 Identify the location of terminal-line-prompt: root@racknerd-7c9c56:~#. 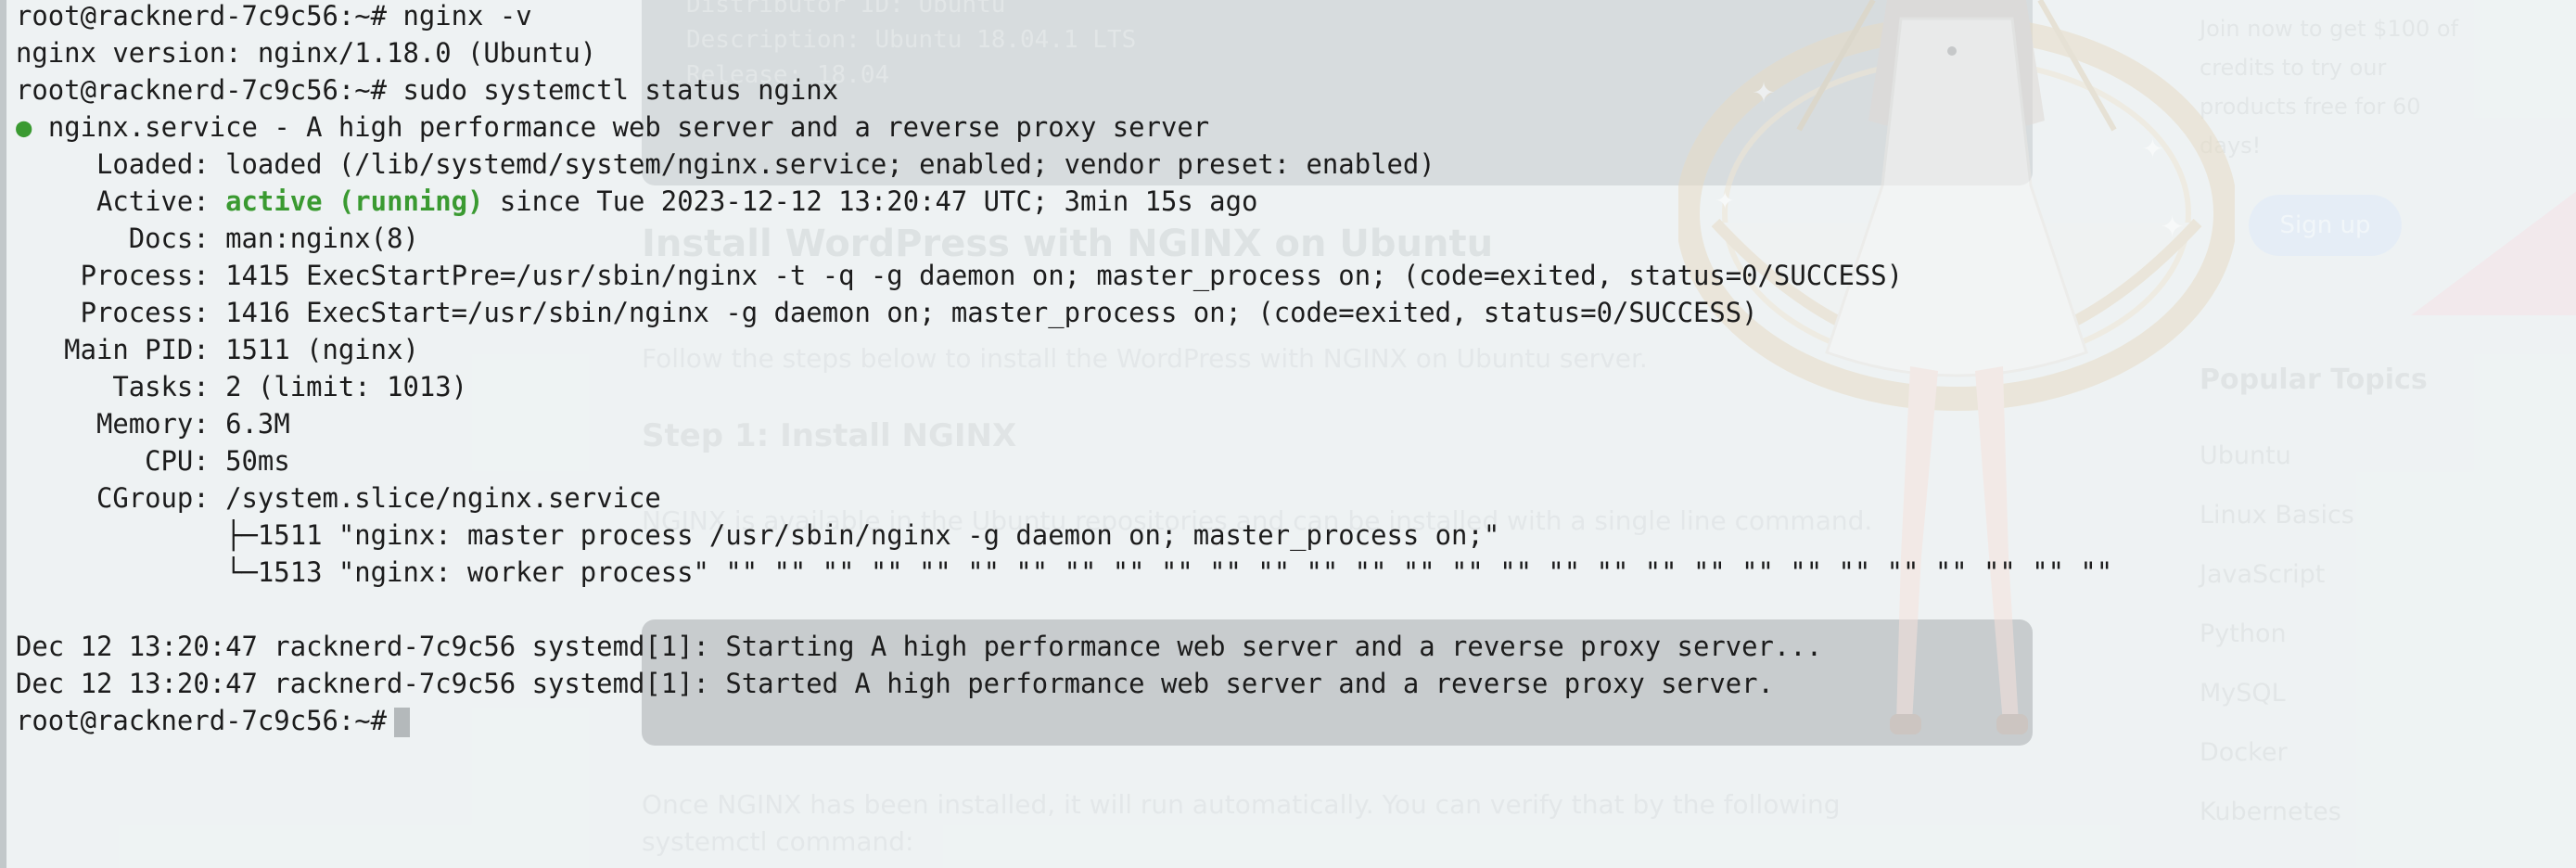
(1064, 720).